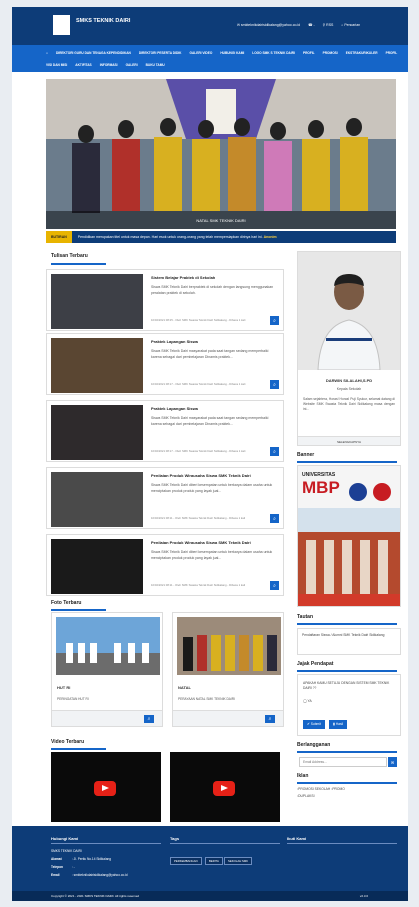 Image resolution: width=419 pixels, height=907 pixels. Describe the element at coordinates (306, 455) in the screenshot. I see `banner-title: Banner` at that location.